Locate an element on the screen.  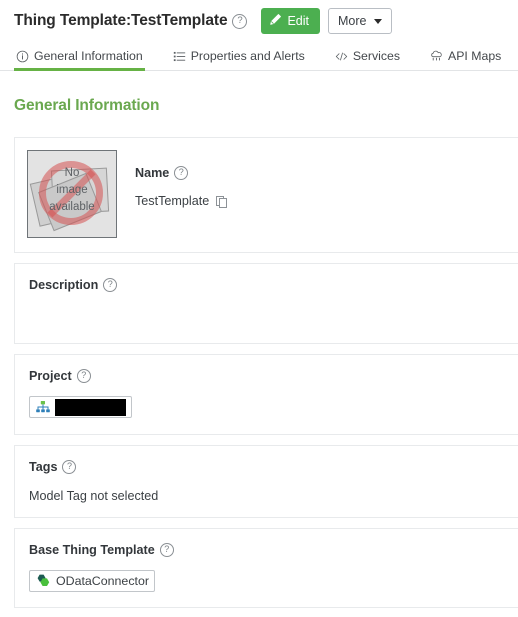
tab-services: Services is located at coordinates (367, 56).